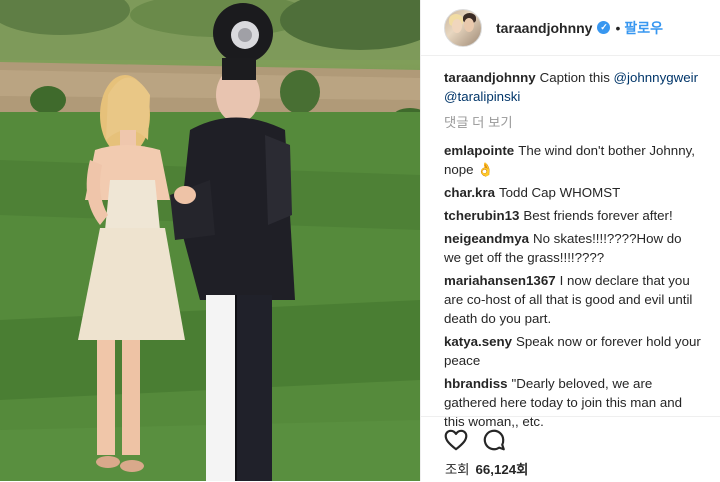  I want to click on post-header: taraandjohnny ✓ • 팔로우, so click(570, 28).